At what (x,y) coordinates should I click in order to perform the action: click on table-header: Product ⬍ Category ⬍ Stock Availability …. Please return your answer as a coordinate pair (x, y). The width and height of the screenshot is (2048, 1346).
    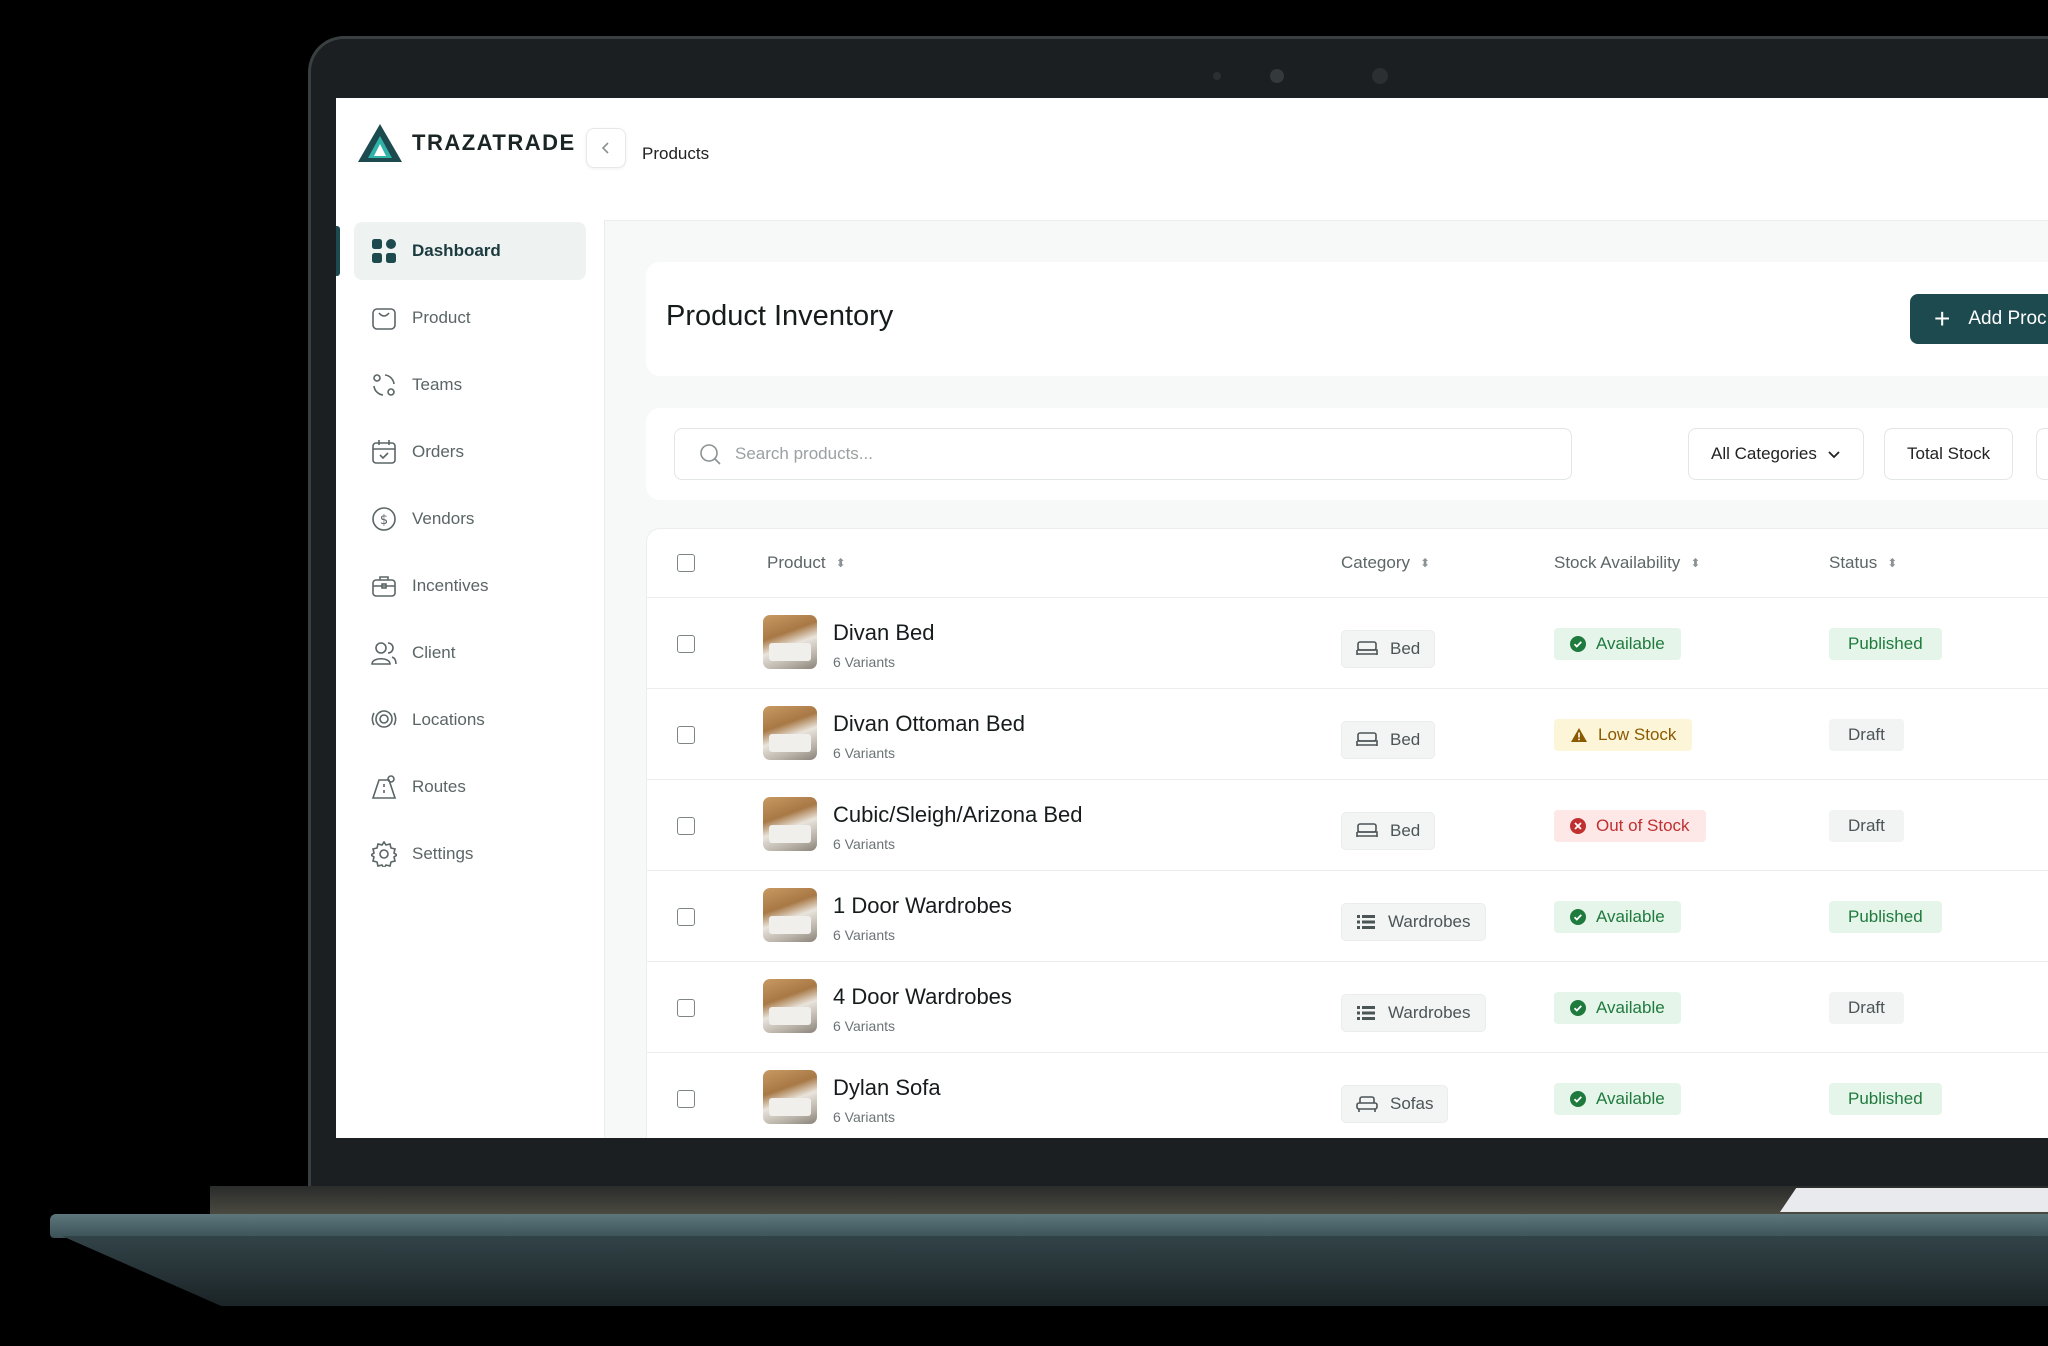
    Looking at the image, I should click on (1347, 563).